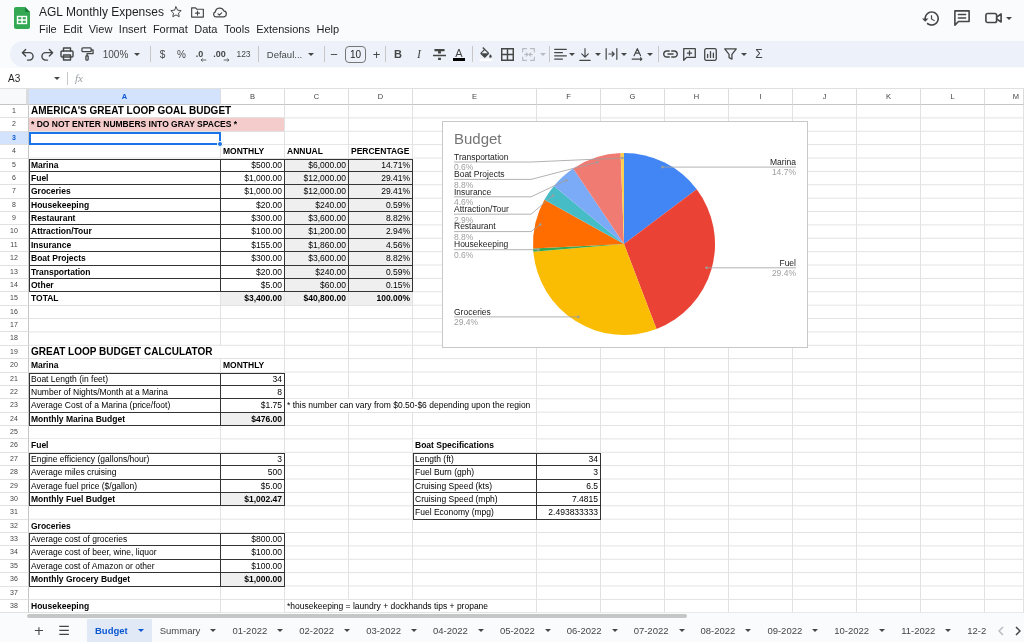 The height and width of the screenshot is (642, 1024). Describe the element at coordinates (381, 232) in the screenshot. I see `table-cell: 2.94%` at that location.